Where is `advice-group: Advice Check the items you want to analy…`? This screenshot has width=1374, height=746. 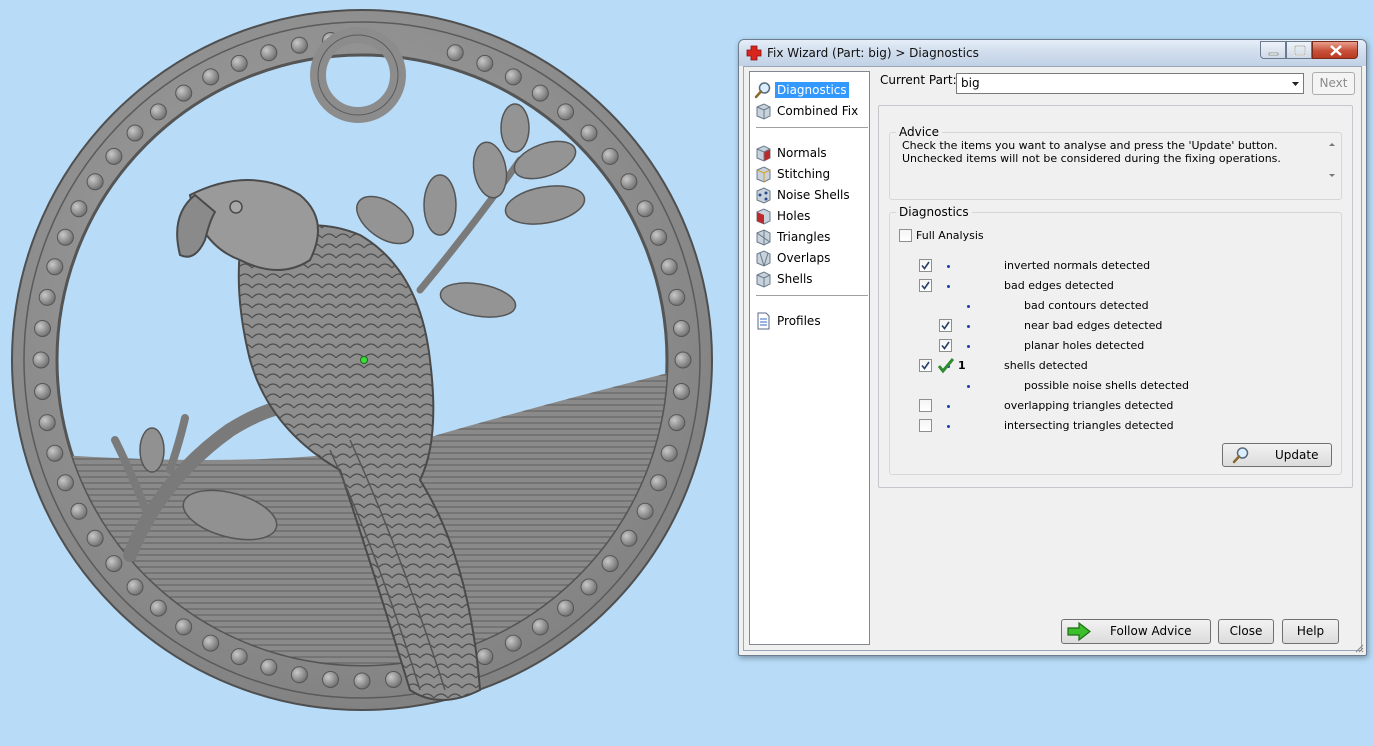 advice-group: Advice Check the items you want to analy… is located at coordinates (1115, 162).